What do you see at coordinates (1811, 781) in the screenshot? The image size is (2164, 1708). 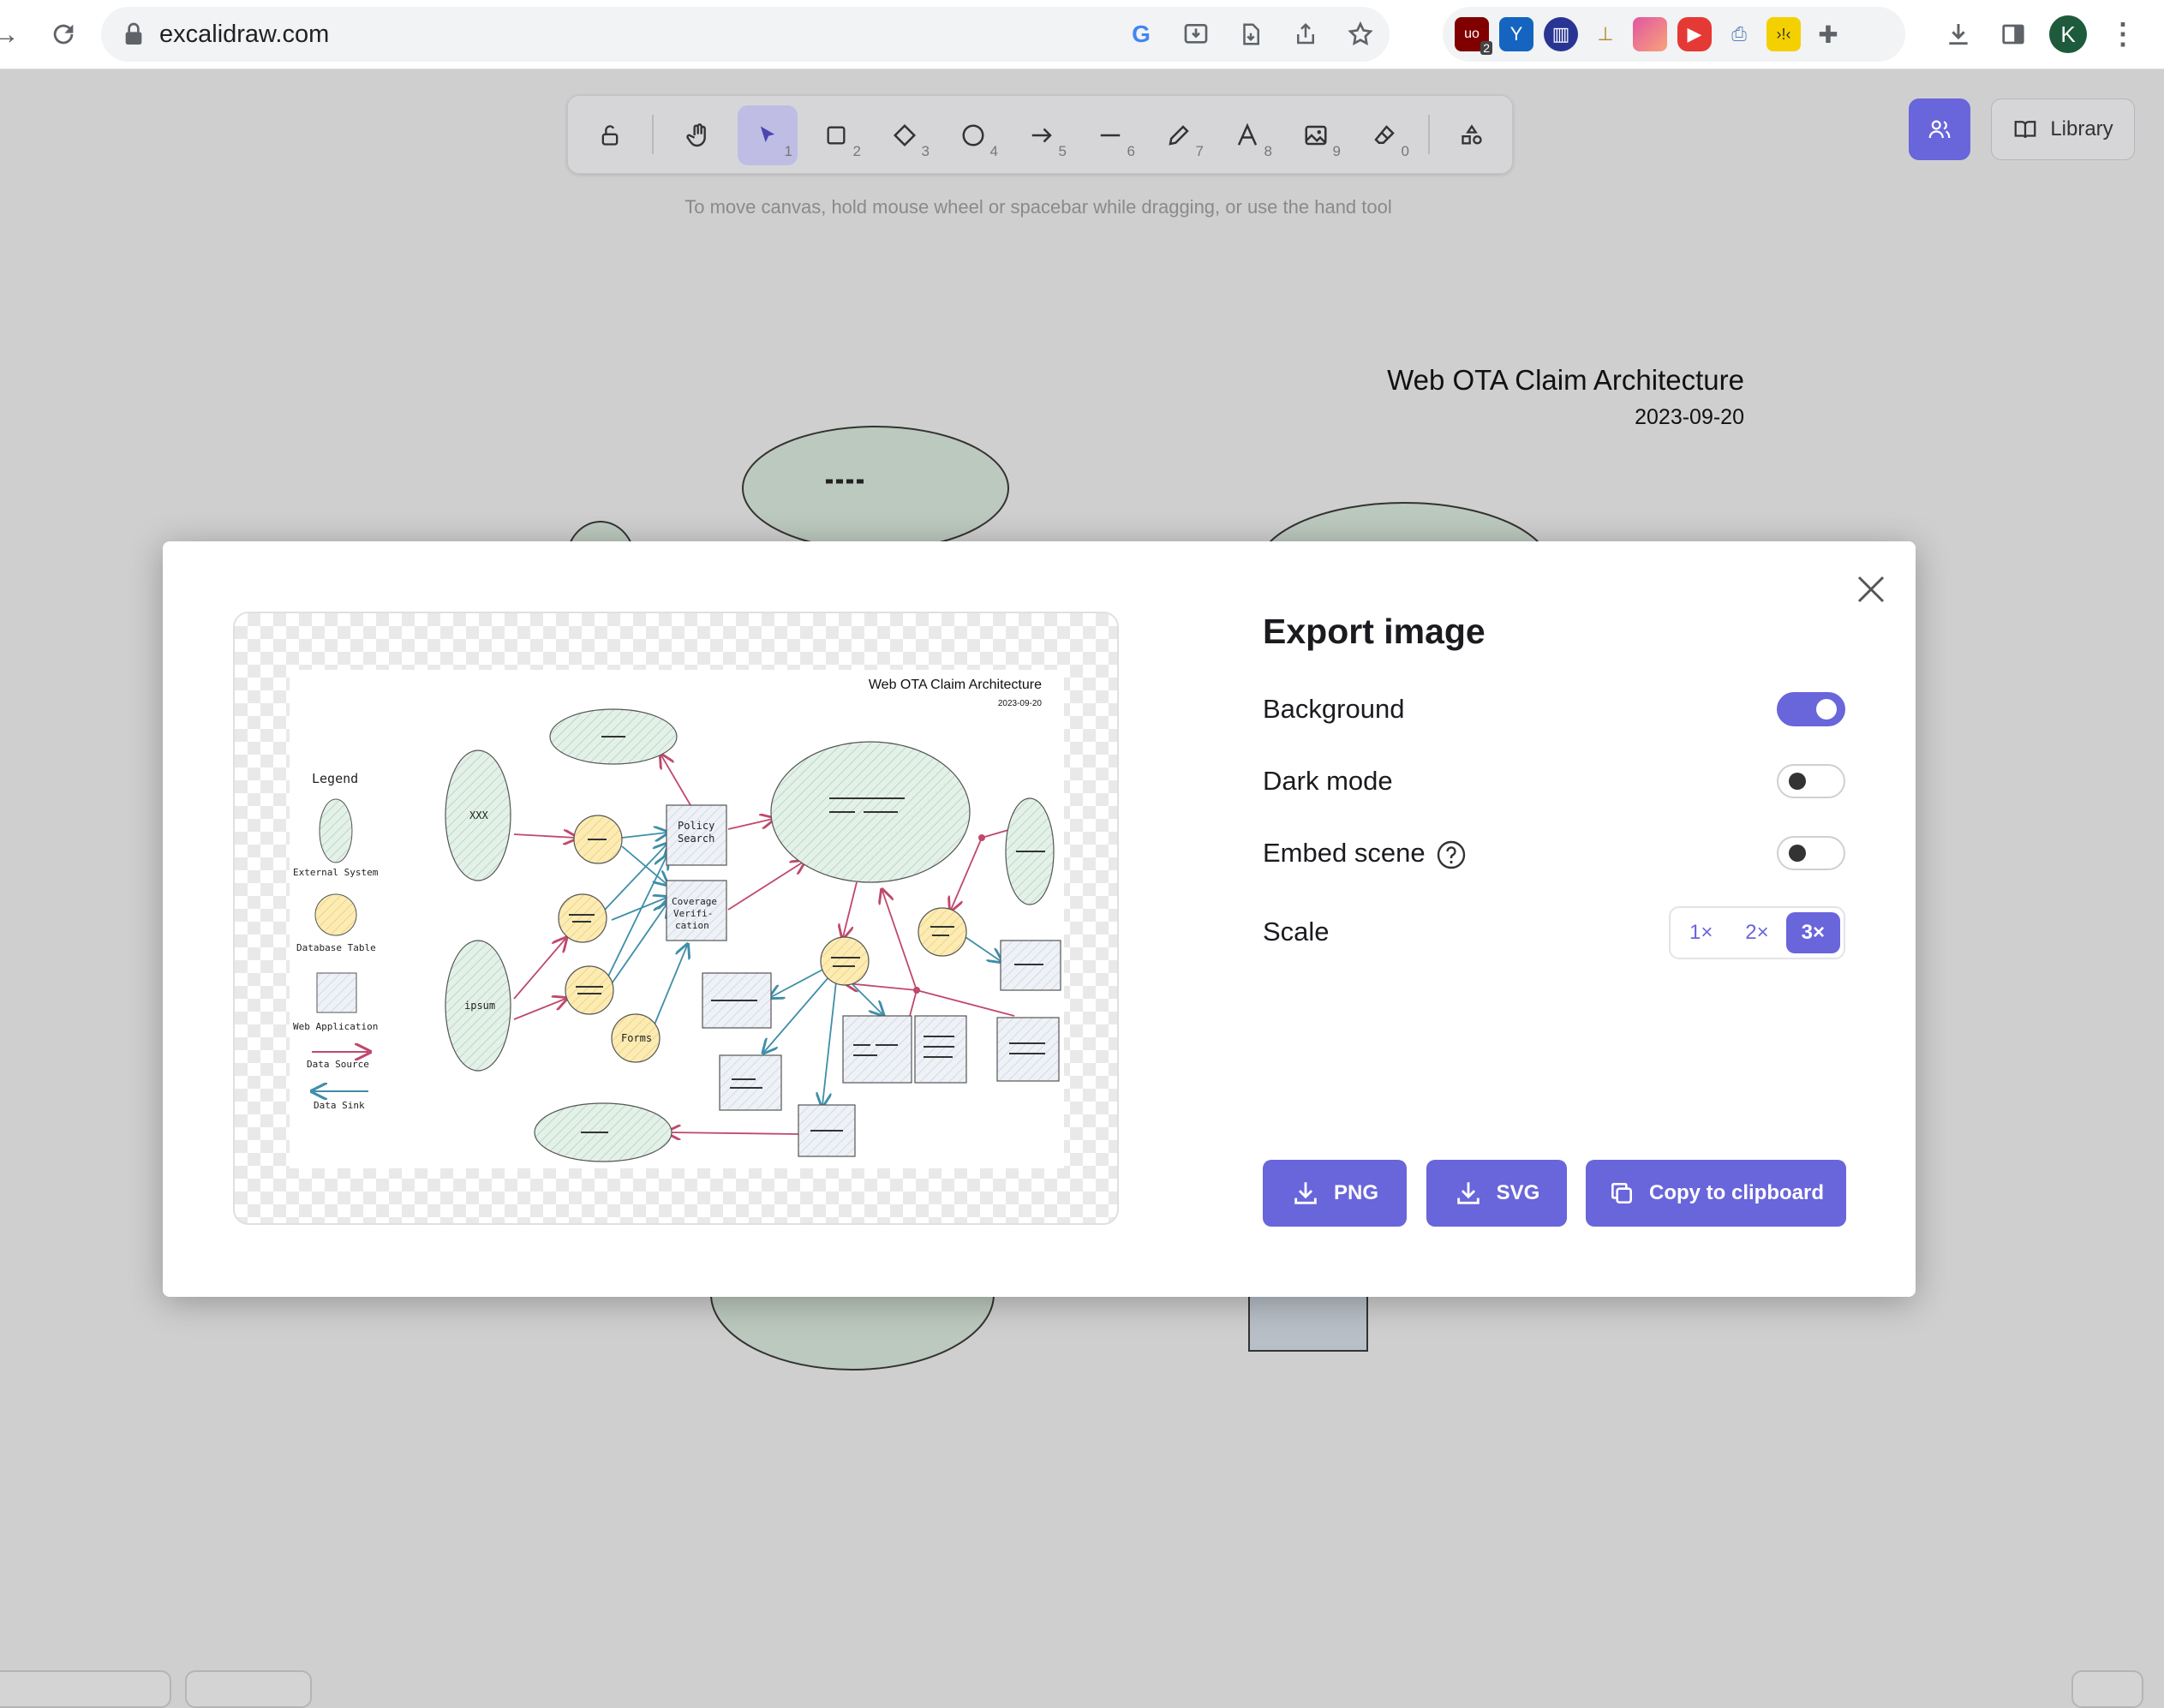 I see `dark-mode-toggle` at bounding box center [1811, 781].